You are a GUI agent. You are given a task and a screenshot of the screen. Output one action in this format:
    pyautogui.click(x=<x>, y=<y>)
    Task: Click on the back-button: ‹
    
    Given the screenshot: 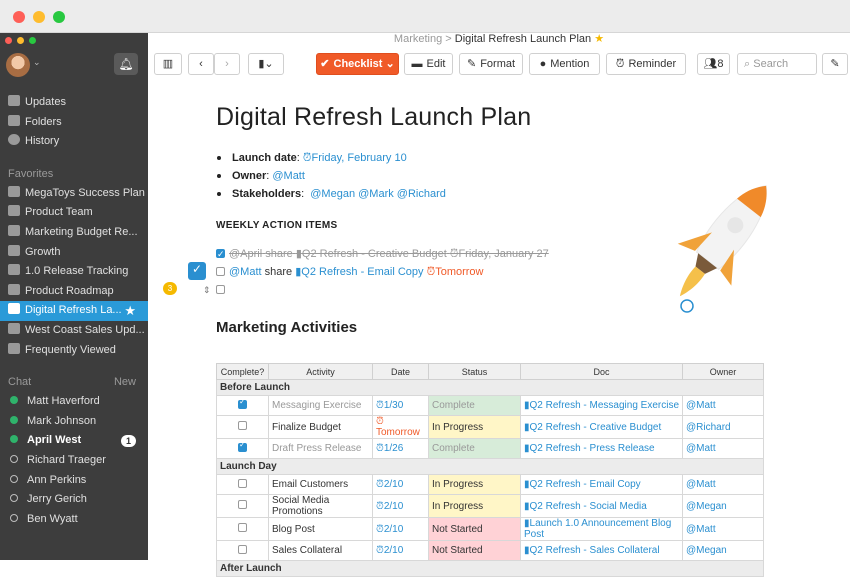 What is the action you would take?
    pyautogui.click(x=201, y=64)
    